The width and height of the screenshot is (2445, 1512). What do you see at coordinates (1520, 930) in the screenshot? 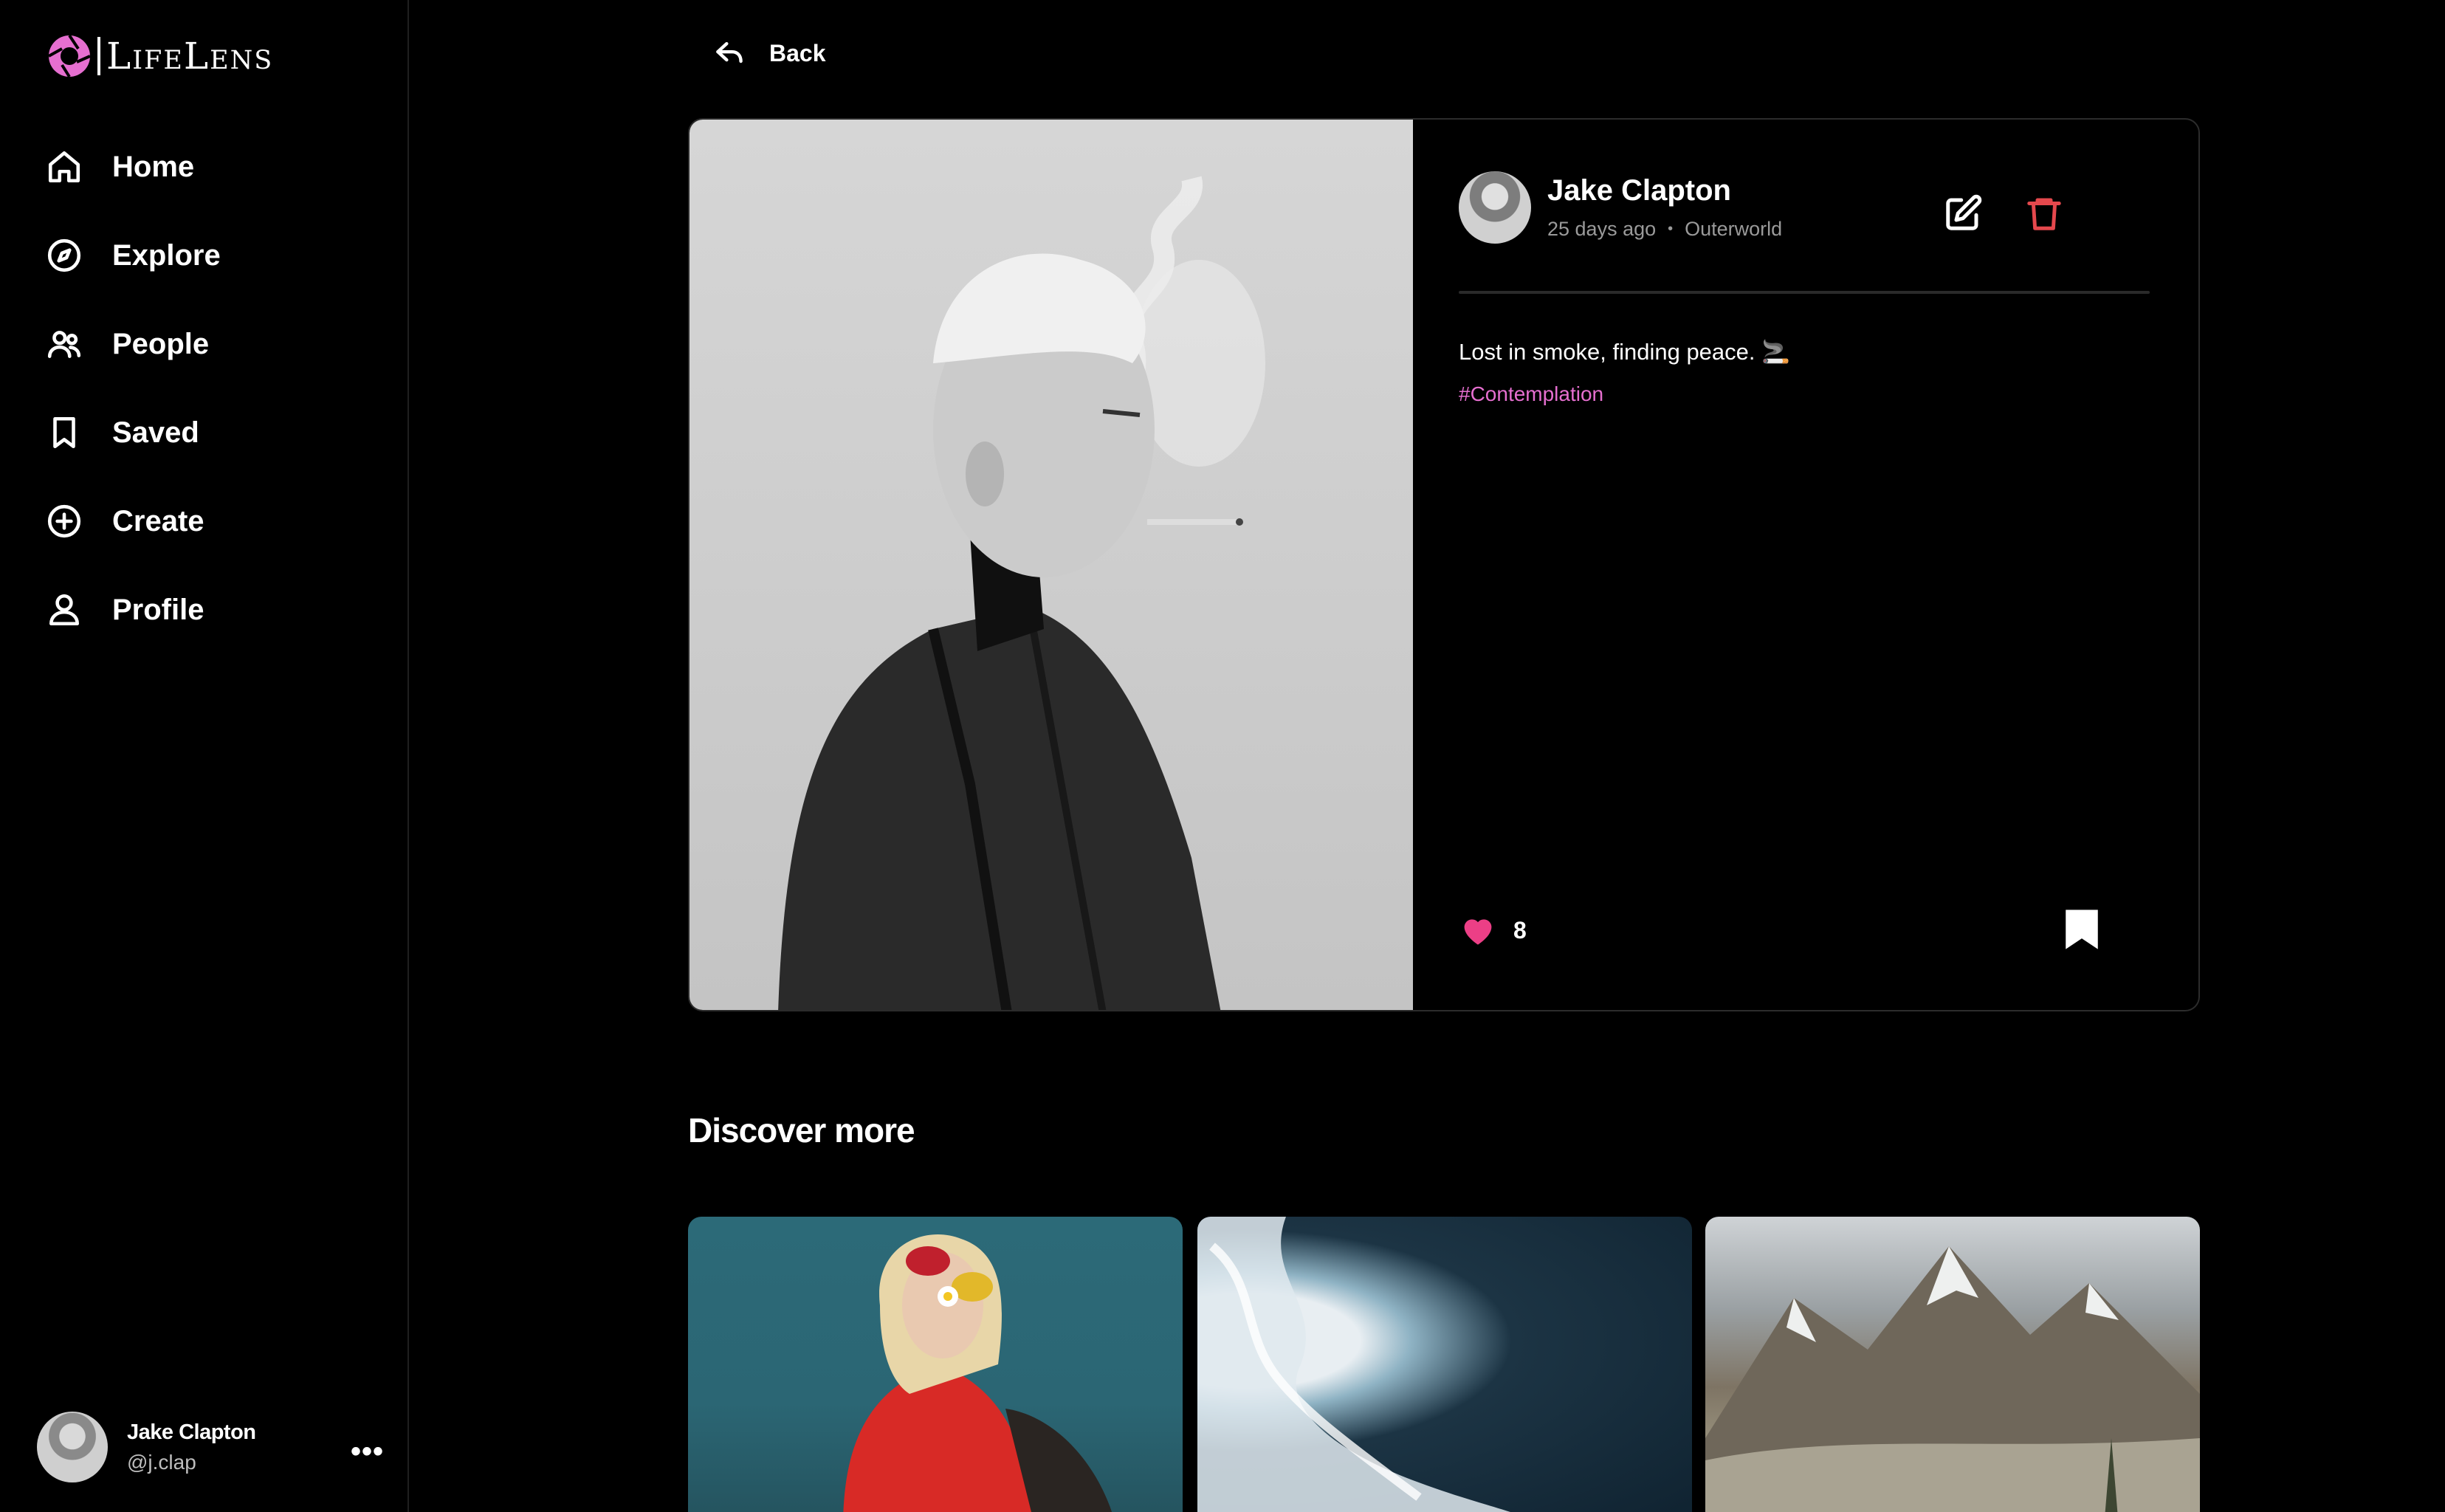
I see `like-count: 8` at bounding box center [1520, 930].